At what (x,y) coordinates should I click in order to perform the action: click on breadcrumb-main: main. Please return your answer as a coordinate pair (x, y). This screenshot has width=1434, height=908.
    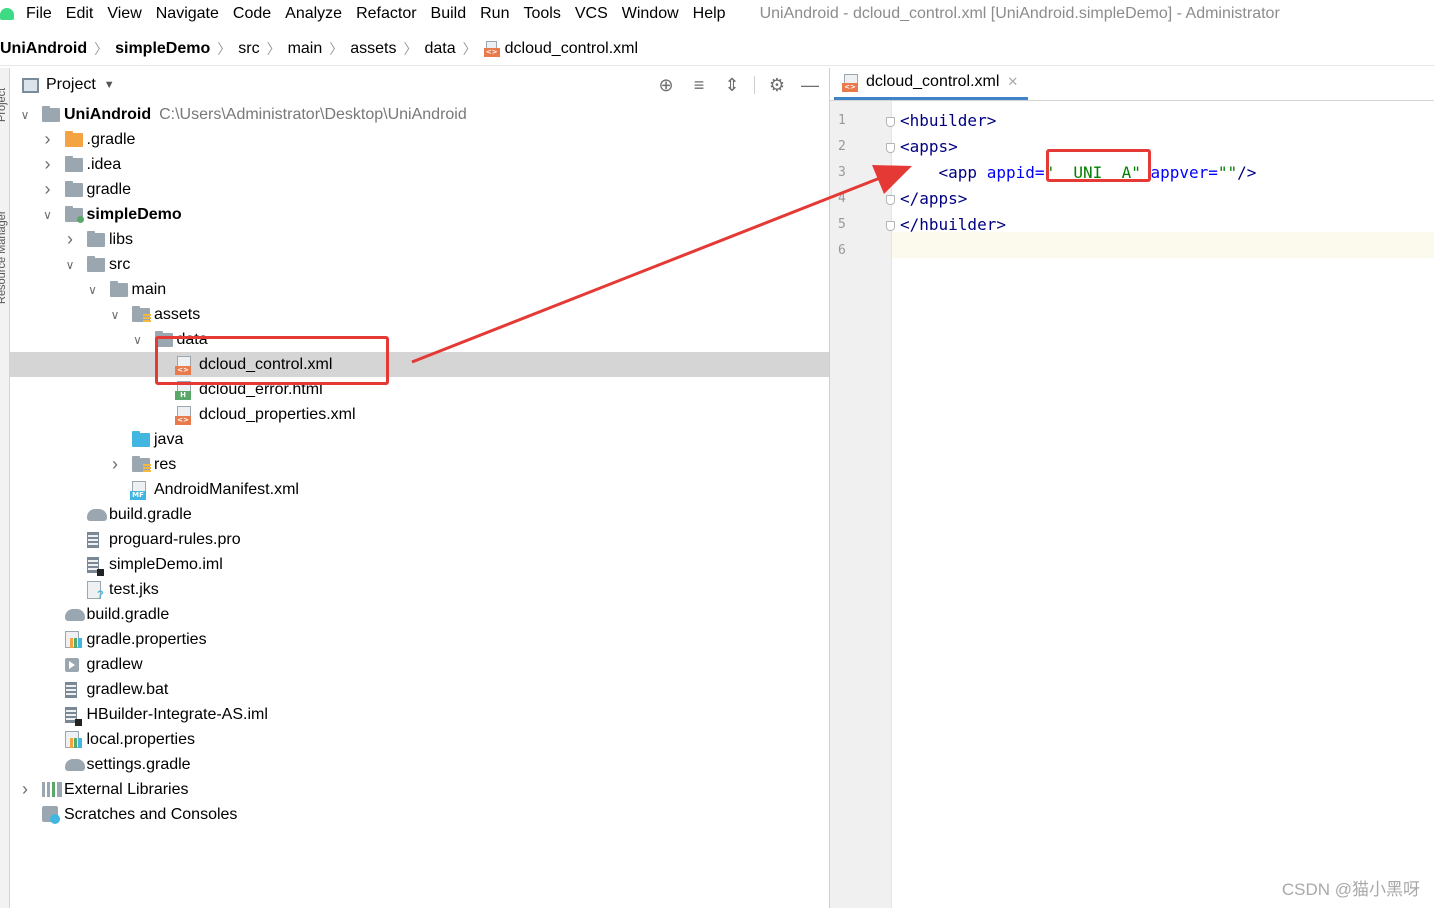
    Looking at the image, I should click on (305, 49).